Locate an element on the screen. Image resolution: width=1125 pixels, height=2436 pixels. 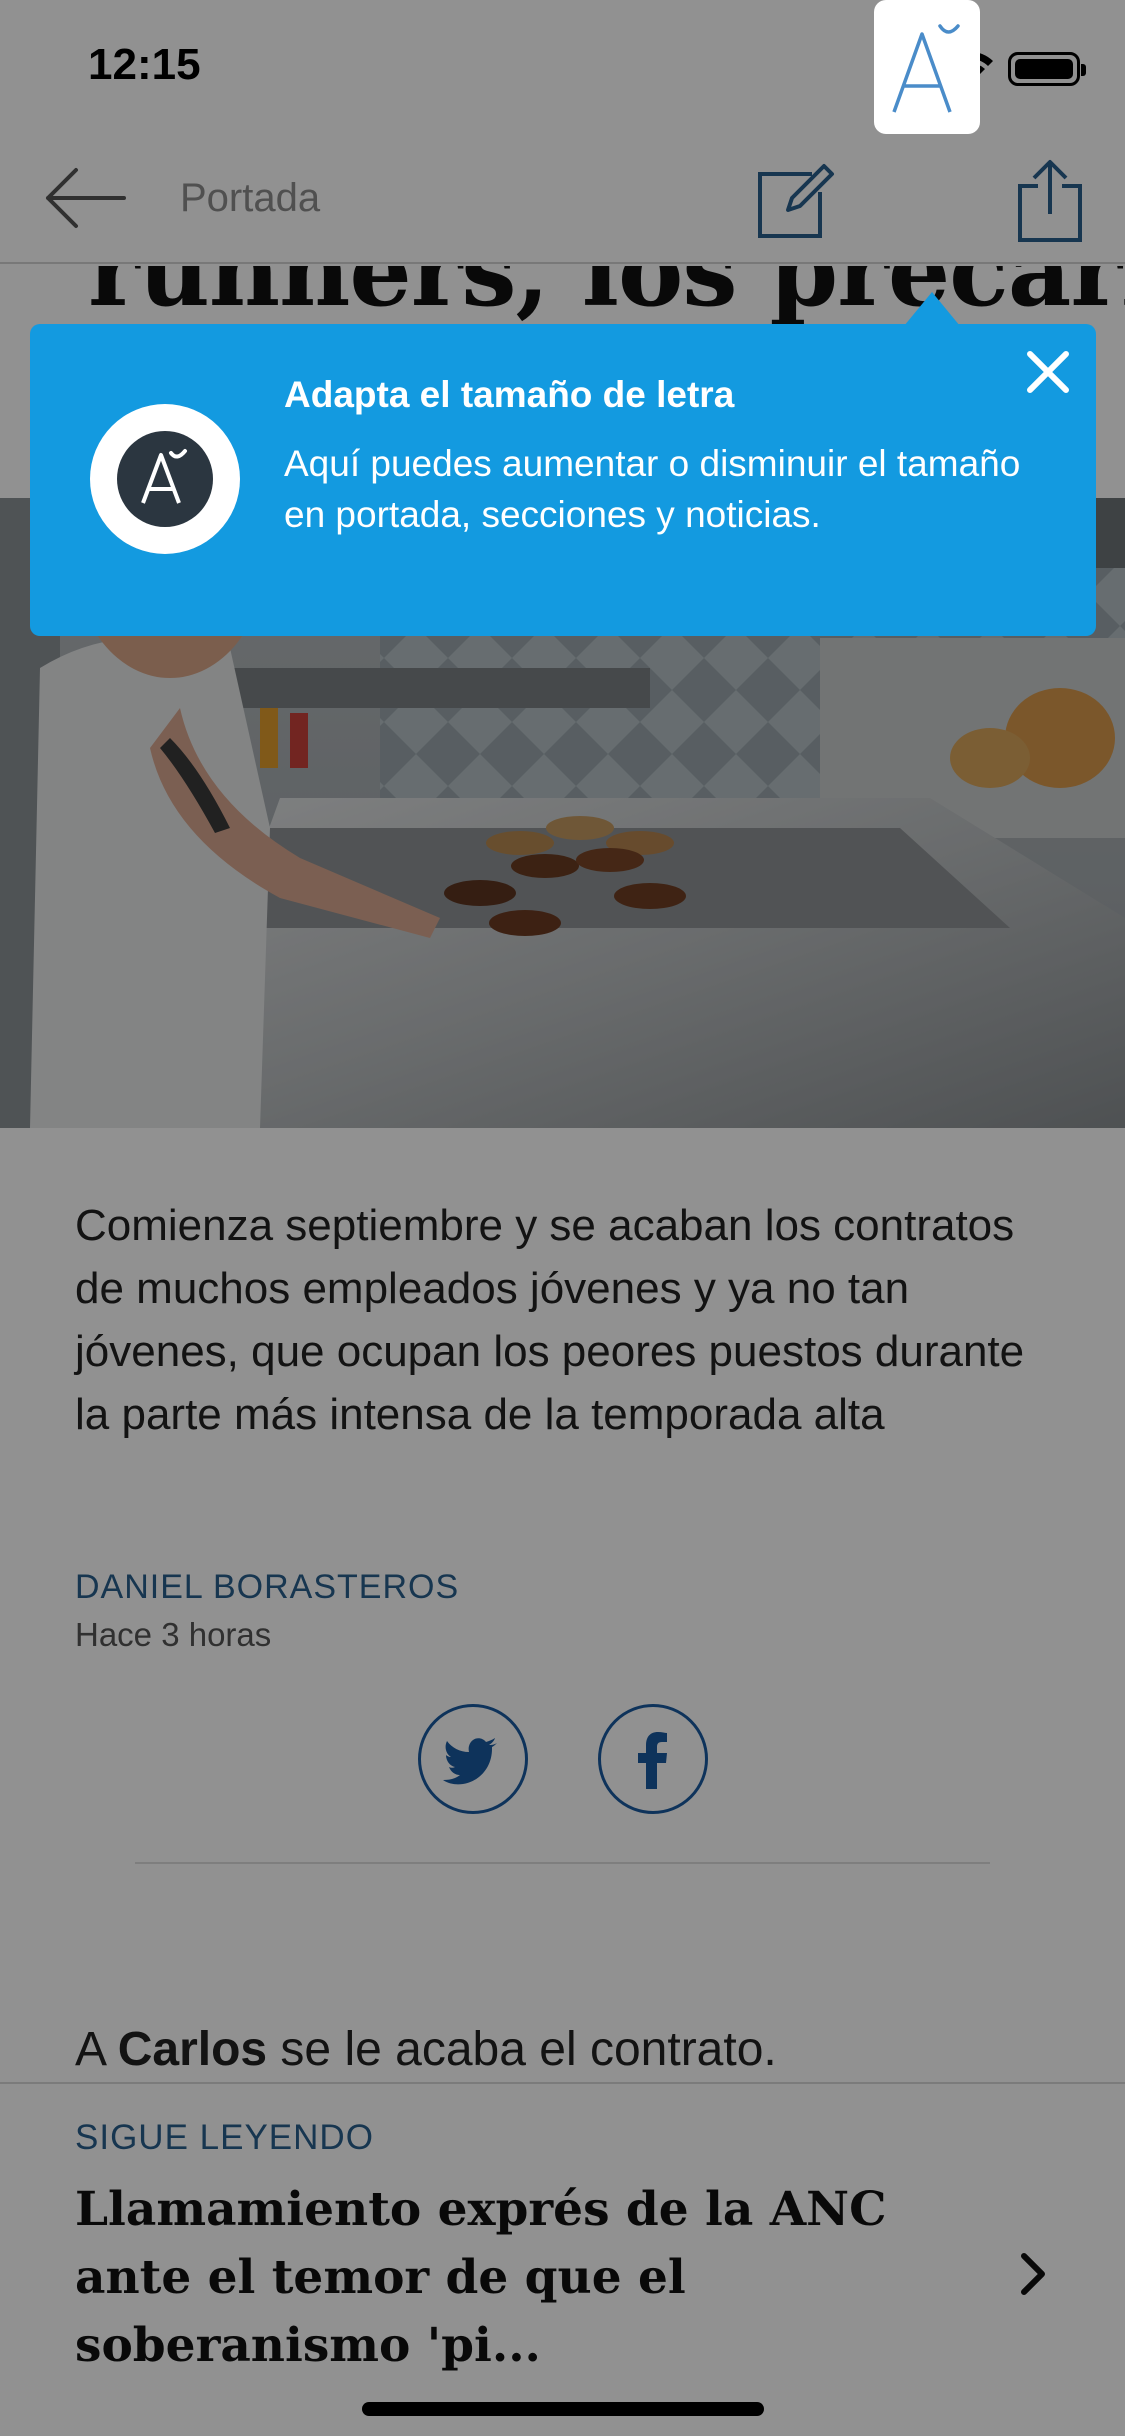
font-size-badge-icon is located at coordinates (165, 479).